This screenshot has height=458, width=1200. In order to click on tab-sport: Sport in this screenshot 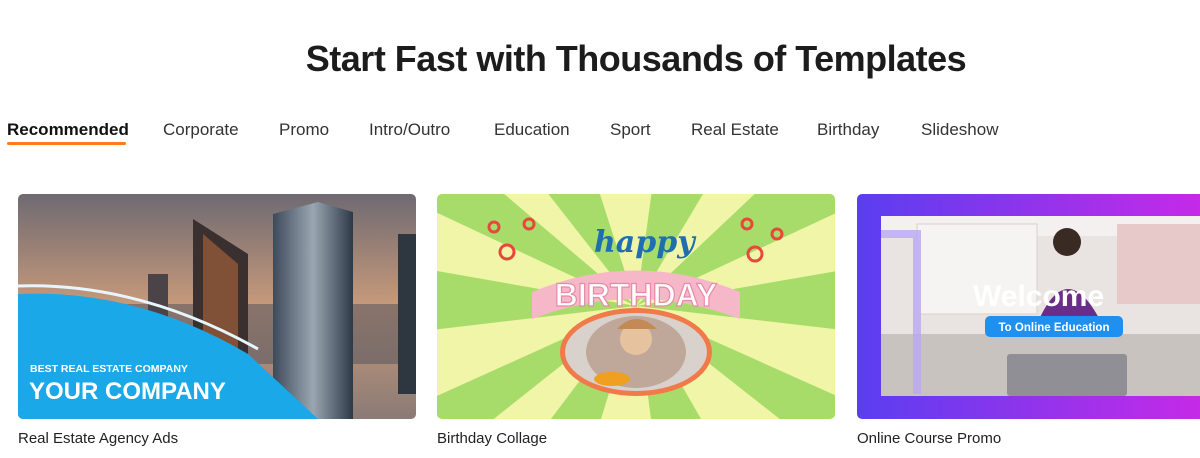, I will do `click(630, 130)`.